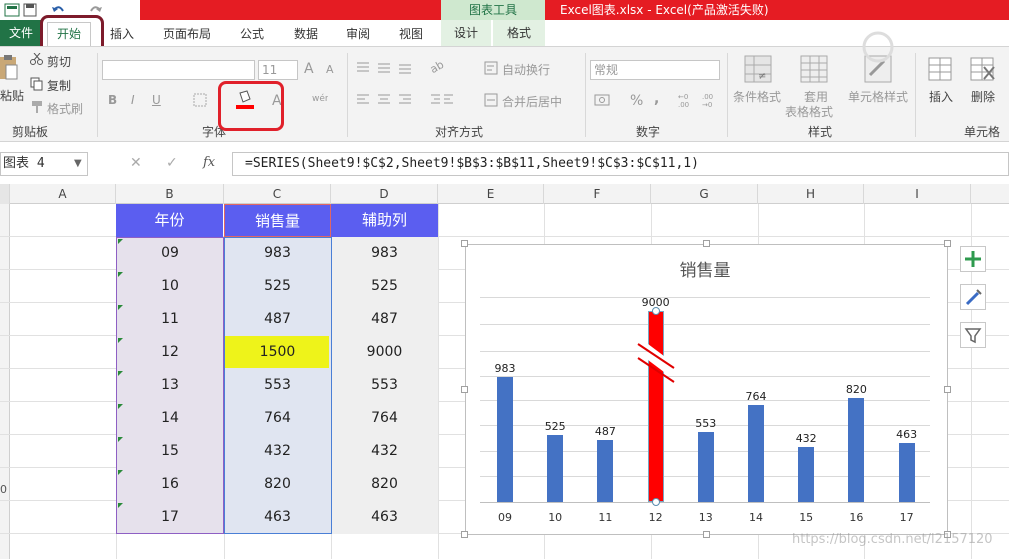 The image size is (1009, 559). Describe the element at coordinates (321, 99) in the screenshot. I see `phonetic-icon: wén` at that location.